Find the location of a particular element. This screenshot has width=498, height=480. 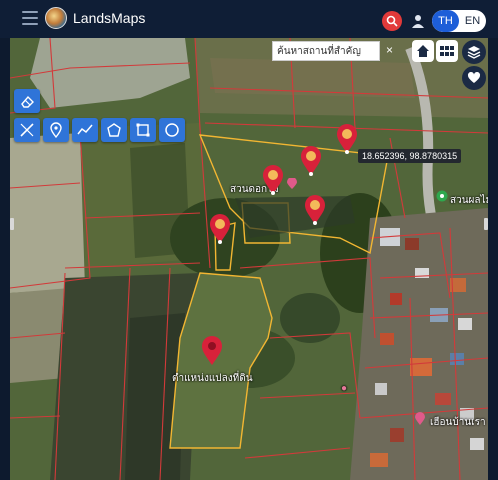

parcel-location-marker is located at coordinates (212, 351).